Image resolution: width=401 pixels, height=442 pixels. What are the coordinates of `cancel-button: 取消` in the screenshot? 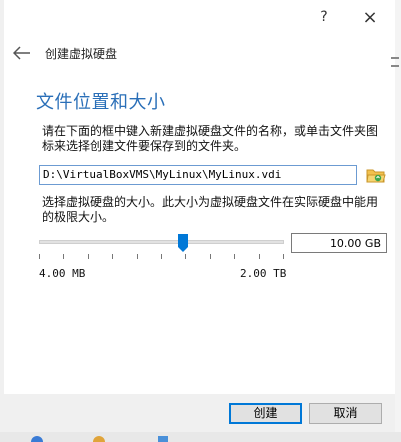 It's located at (345, 413).